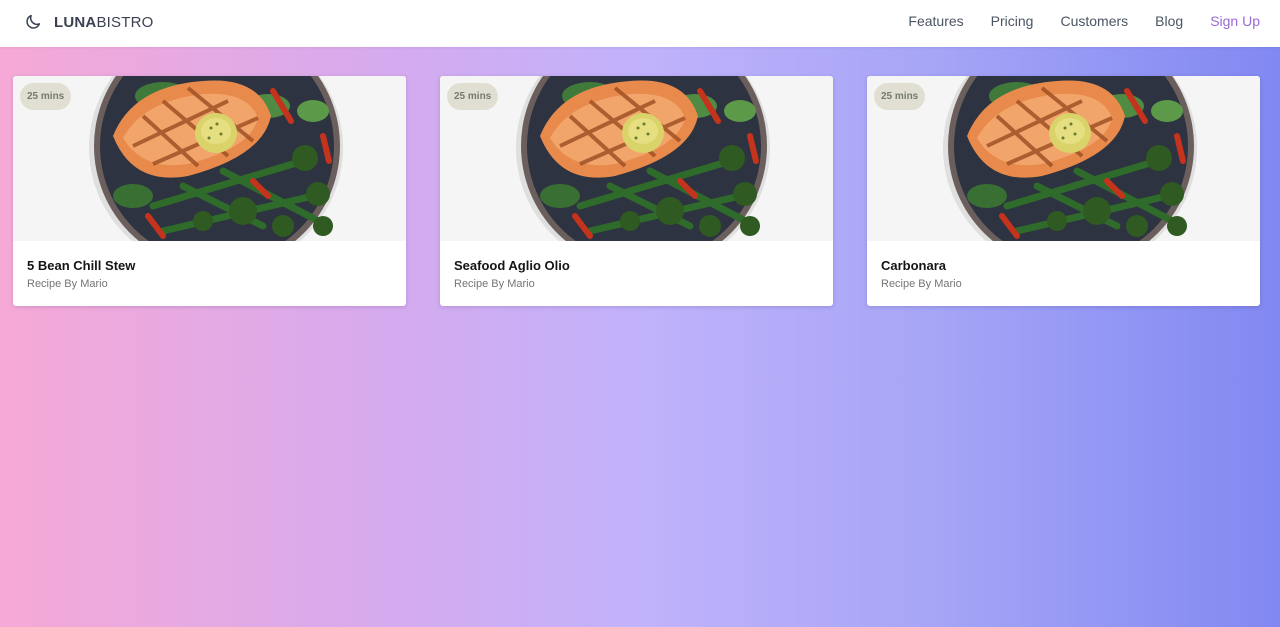  Describe the element at coordinates (1235, 21) in the screenshot. I see `signup-link: Sign Up` at that location.